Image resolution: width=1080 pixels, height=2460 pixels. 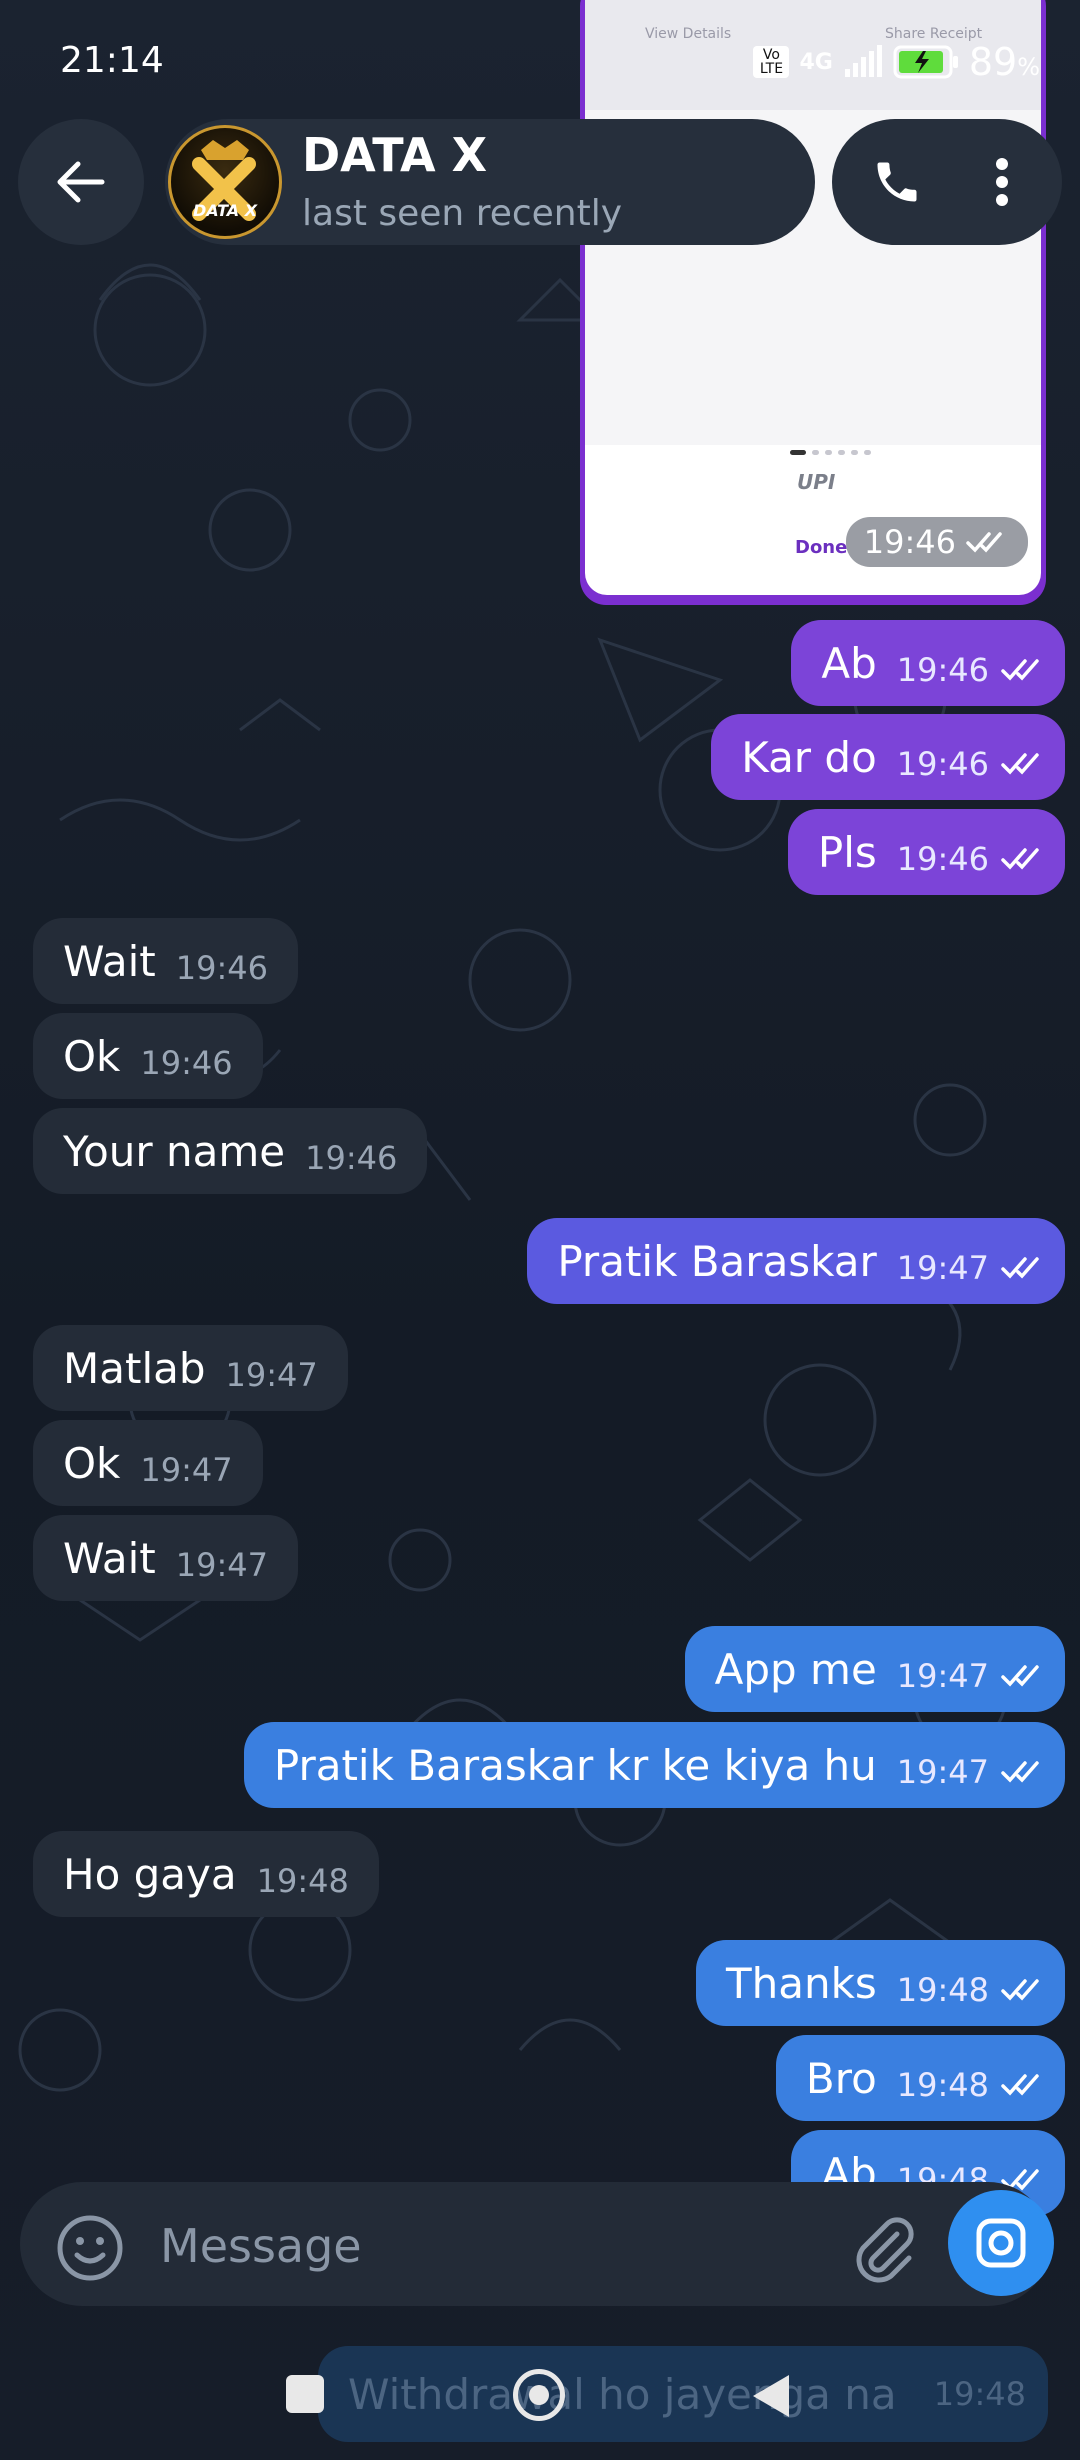 I want to click on message-text: Pratik Baraskar kr ke kiya hu, so click(x=575, y=1765).